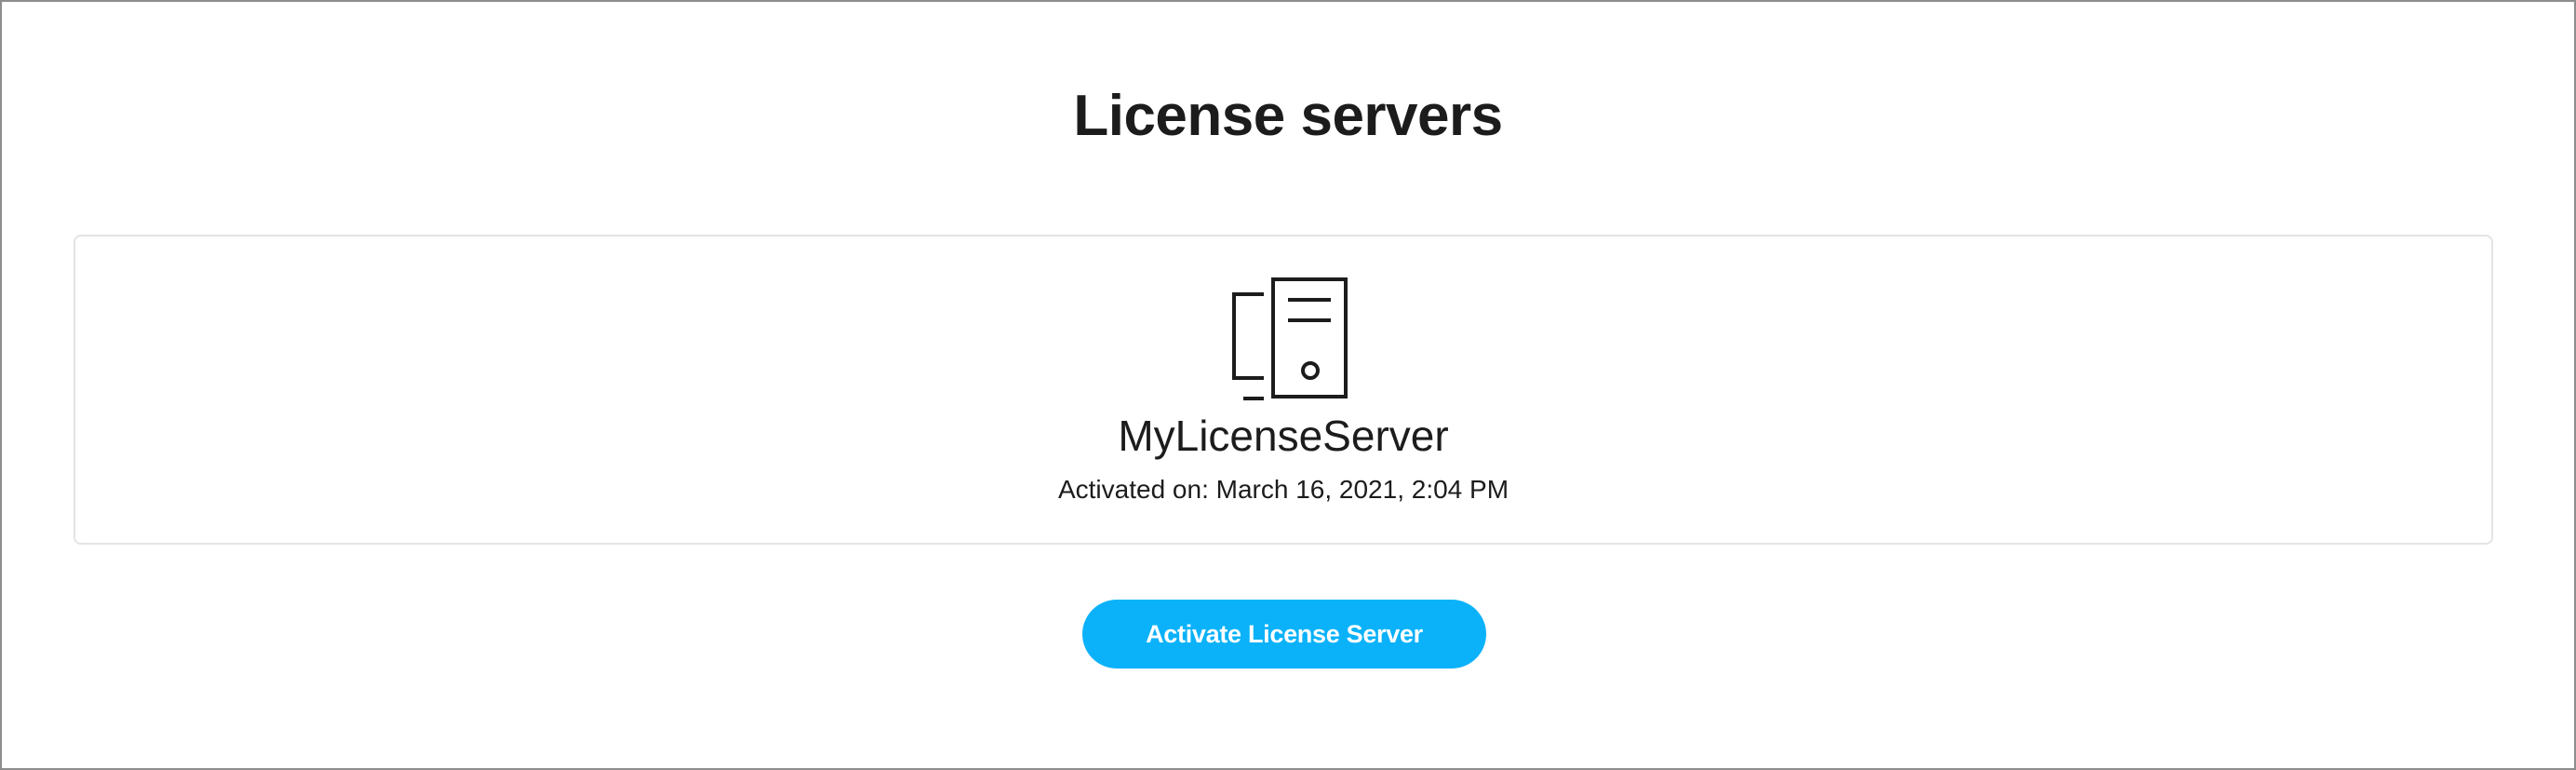 Image resolution: width=2576 pixels, height=770 pixels. I want to click on activate-license-server-button: Activate License Server, so click(1284, 635).